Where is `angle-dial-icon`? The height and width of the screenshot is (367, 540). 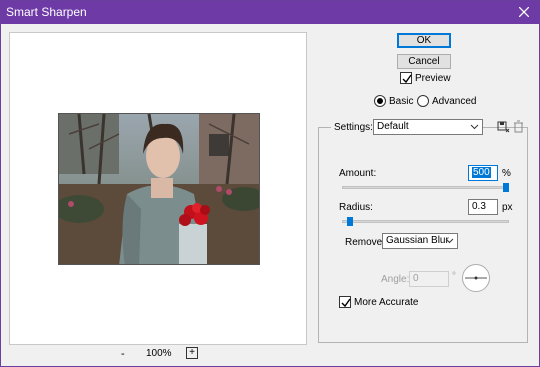 angle-dial-icon is located at coordinates (476, 278).